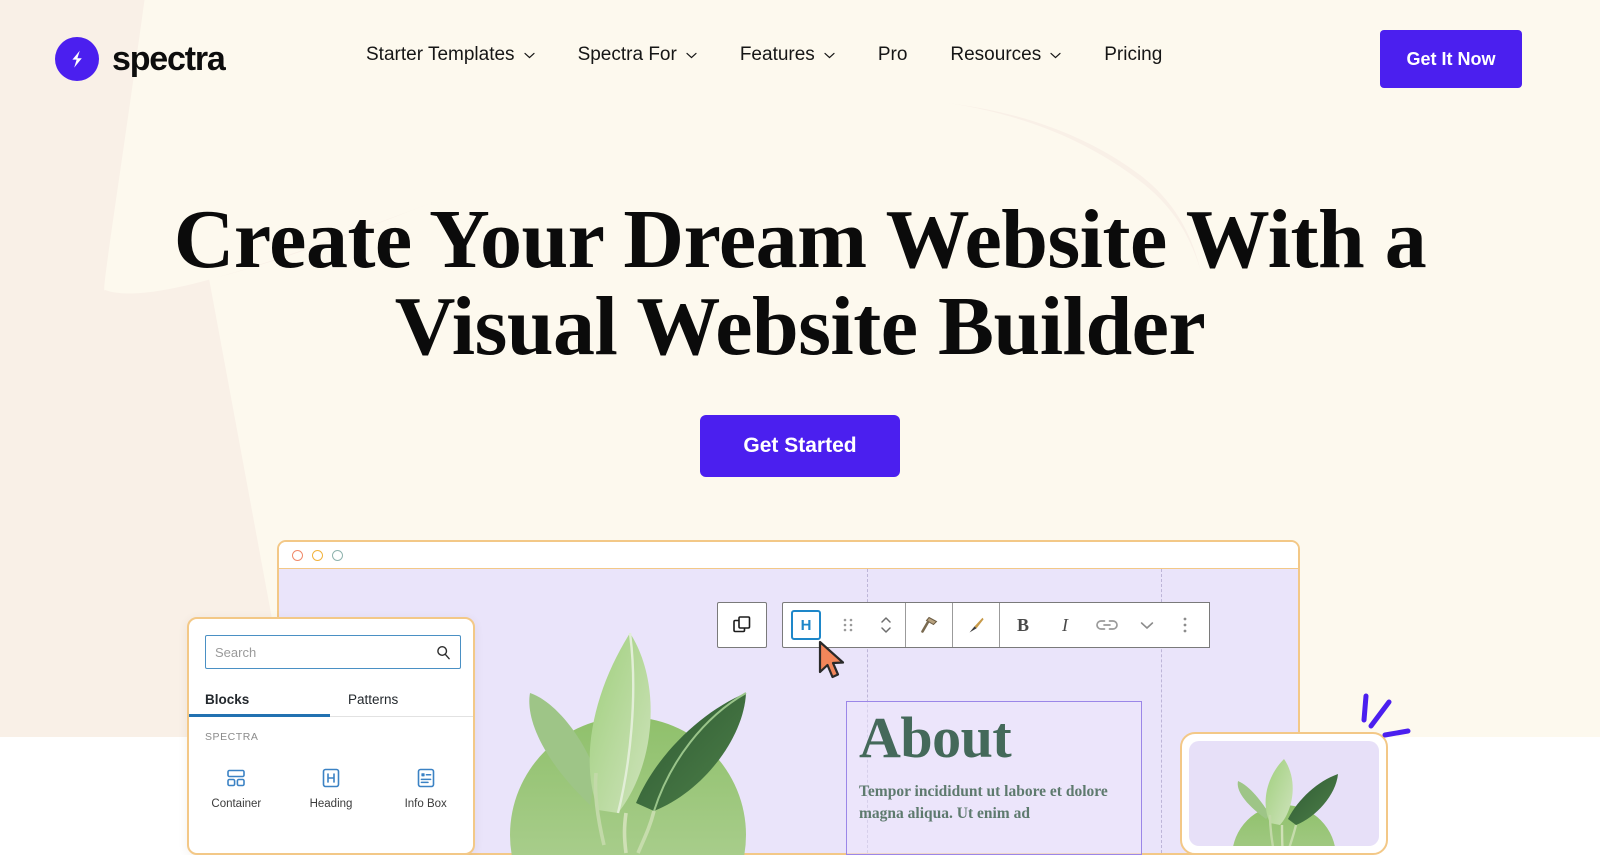 Image resolution: width=1600 pixels, height=855 pixels. I want to click on hammer-tool-button, so click(929, 625).